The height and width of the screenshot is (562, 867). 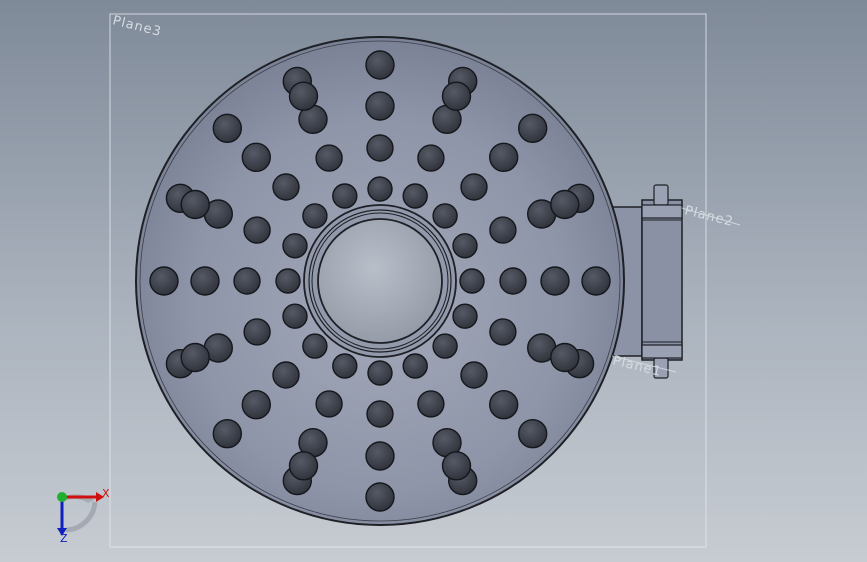 What do you see at coordinates (137, 26) in the screenshot?
I see `plane3-label: Plane3` at bounding box center [137, 26].